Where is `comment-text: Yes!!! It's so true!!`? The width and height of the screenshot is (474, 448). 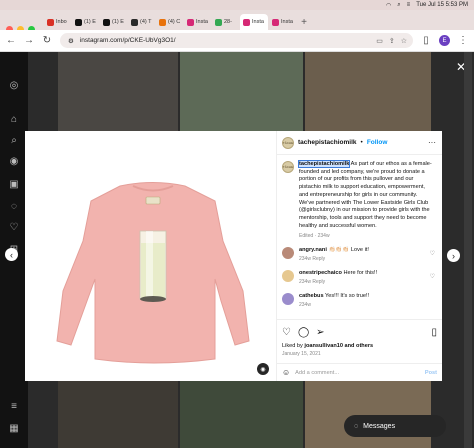
comment-text: Yes!!! It's so true!! is located at coordinates (347, 296).